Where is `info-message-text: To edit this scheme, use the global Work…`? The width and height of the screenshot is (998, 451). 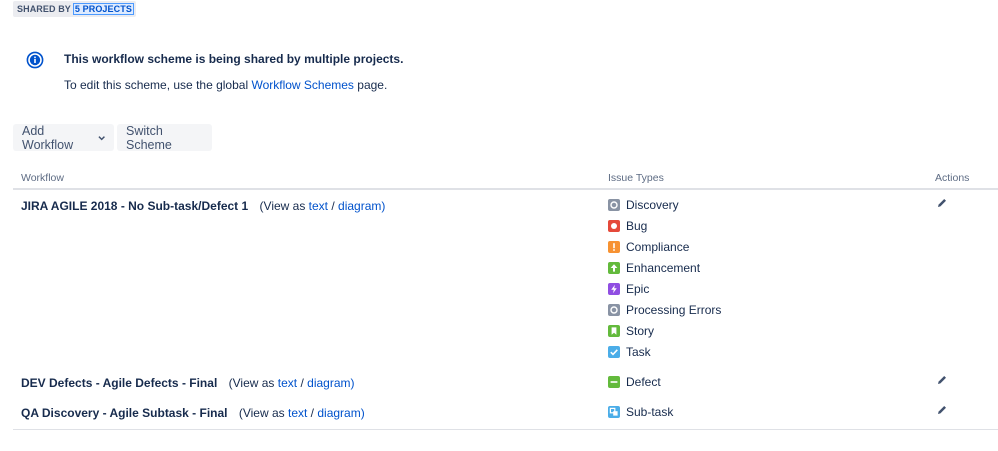 info-message-text: To edit this scheme, use the global Work… is located at coordinates (225, 85).